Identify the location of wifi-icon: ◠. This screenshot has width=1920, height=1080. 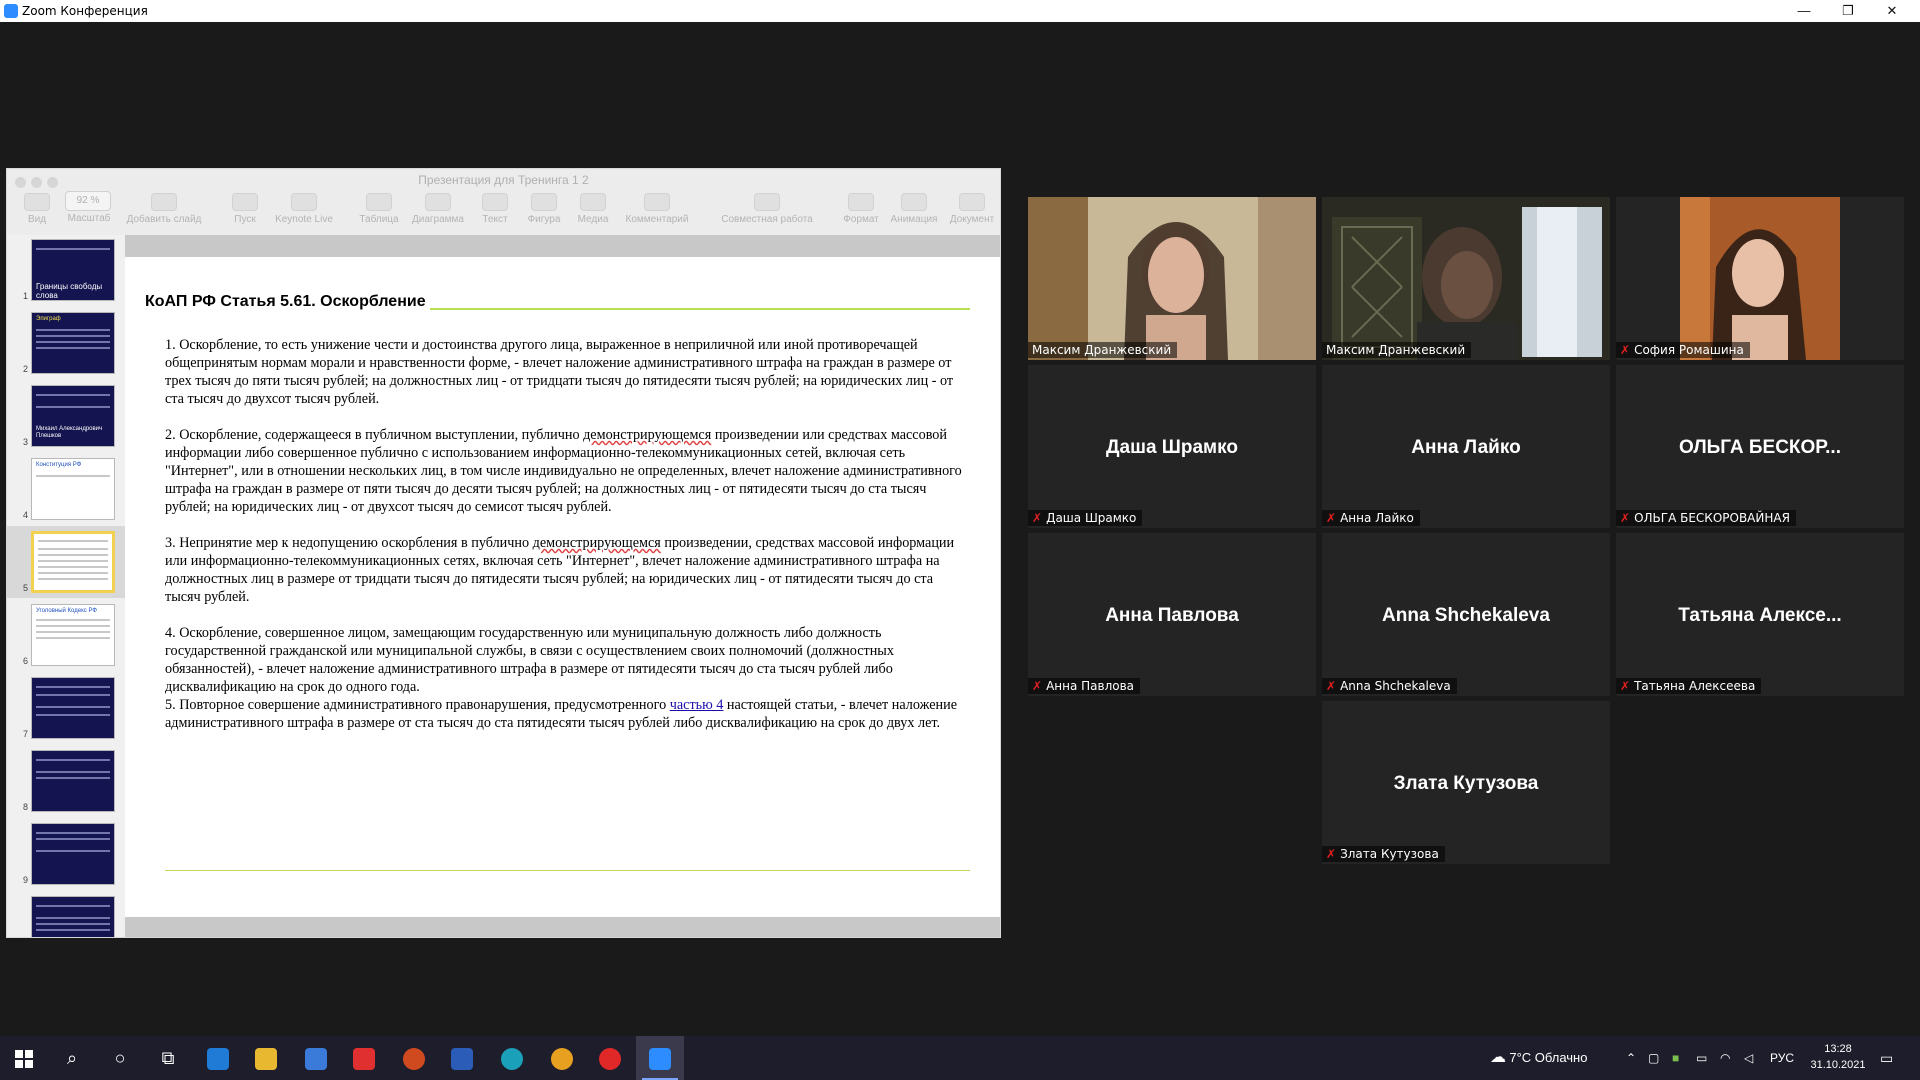
(1725, 1058).